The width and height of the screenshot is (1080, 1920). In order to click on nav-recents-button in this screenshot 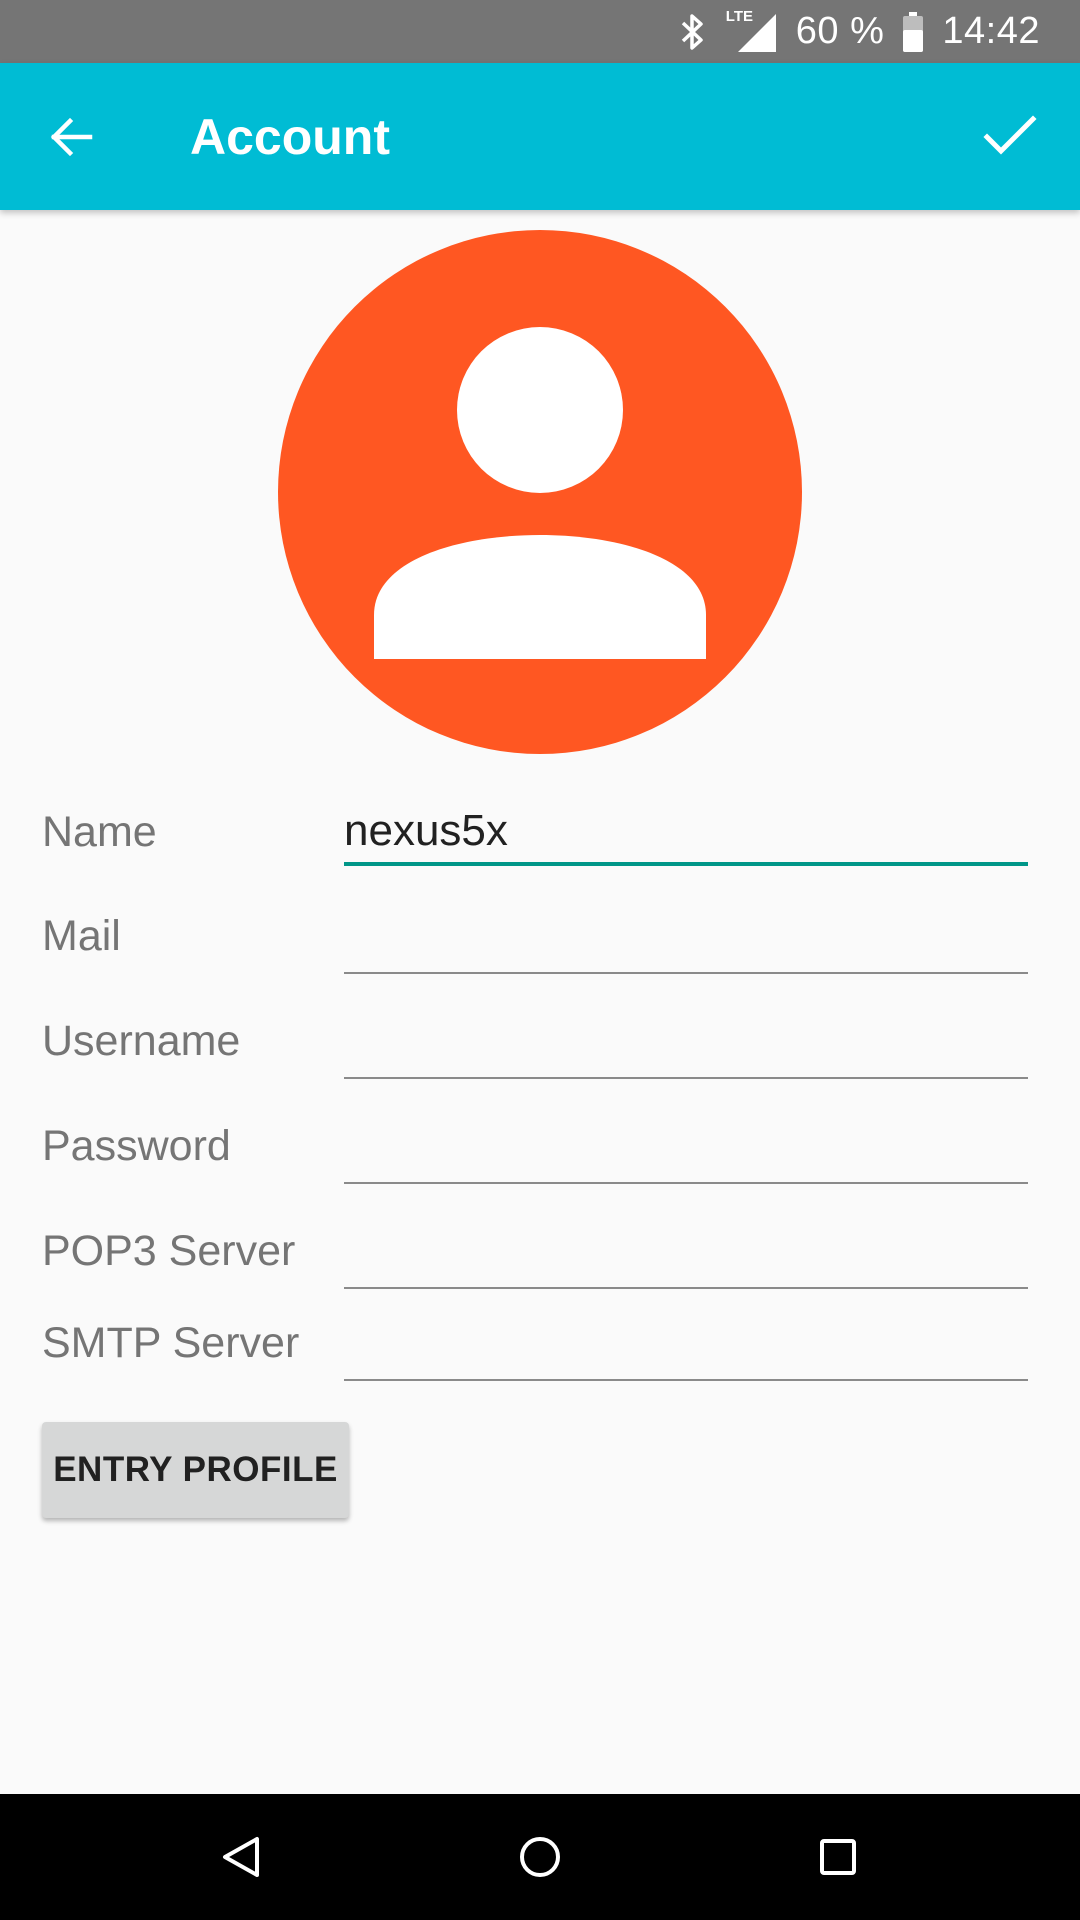, I will do `click(838, 1857)`.